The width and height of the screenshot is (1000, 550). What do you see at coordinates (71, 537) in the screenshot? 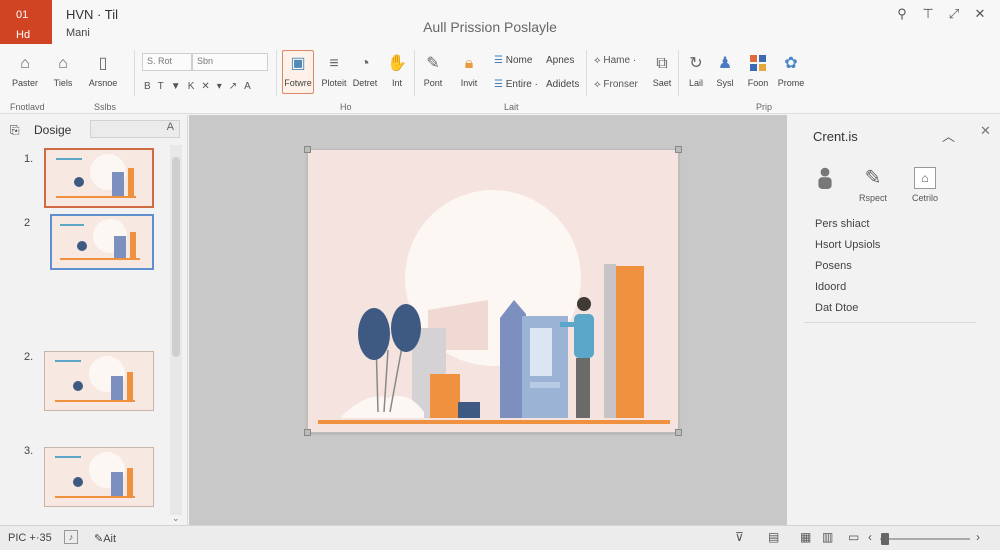
I see `notes-icon: ♪` at bounding box center [71, 537].